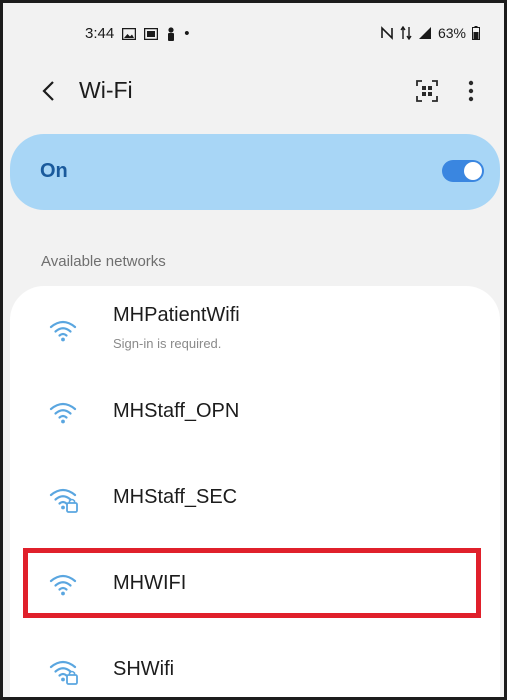 The image size is (507, 700). I want to click on status-left: 3:44 •, so click(137, 33).